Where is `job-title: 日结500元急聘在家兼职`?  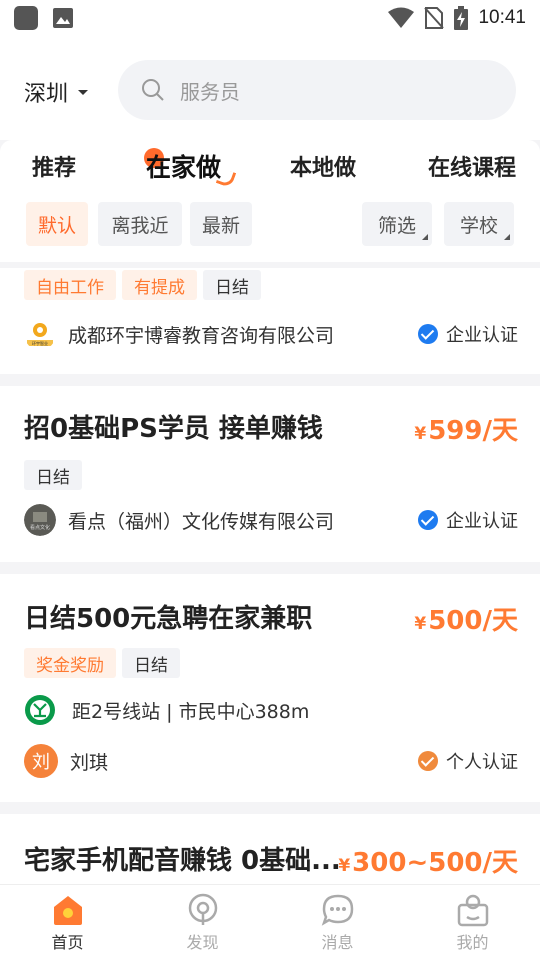
job-title: 日结500元急聘在家兼职 is located at coordinates (168, 619).